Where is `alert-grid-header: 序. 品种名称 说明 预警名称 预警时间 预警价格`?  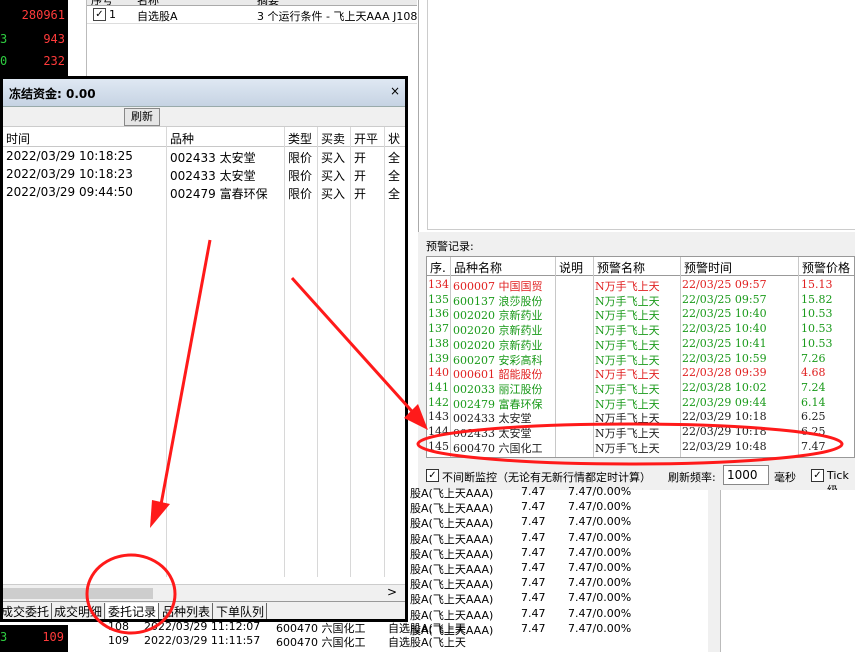 alert-grid-header: 序. 品种名称 说明 预警名称 预警时间 预警价格 is located at coordinates (640, 266).